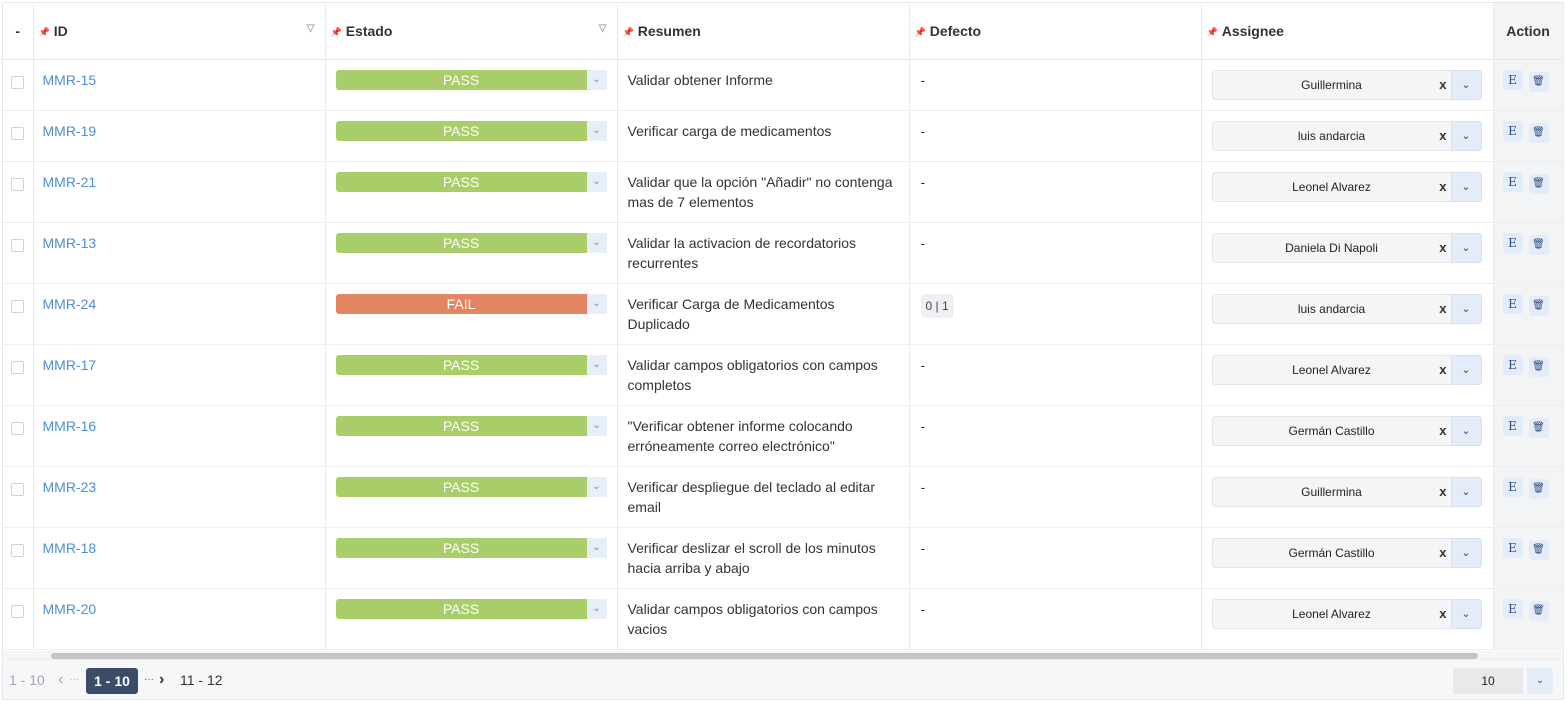  What do you see at coordinates (783, 655) in the screenshot?
I see `horizontal-scrollbar` at bounding box center [783, 655].